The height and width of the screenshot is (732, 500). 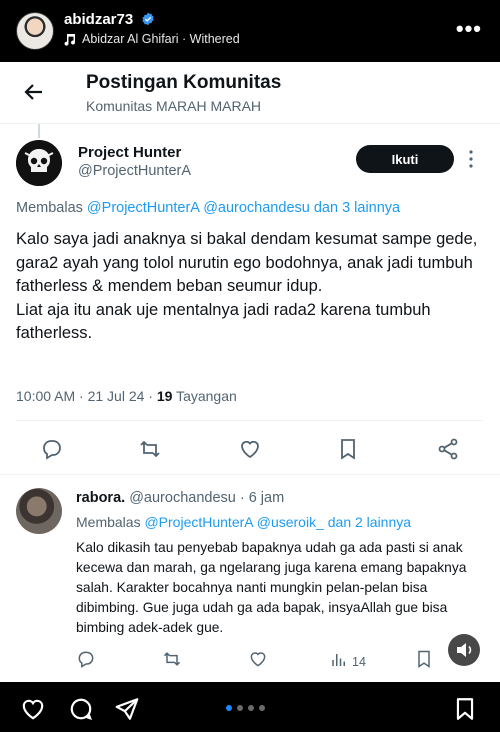 I want to click on music-label: Abidzar Al Ghifari · Withered, so click(x=161, y=39).